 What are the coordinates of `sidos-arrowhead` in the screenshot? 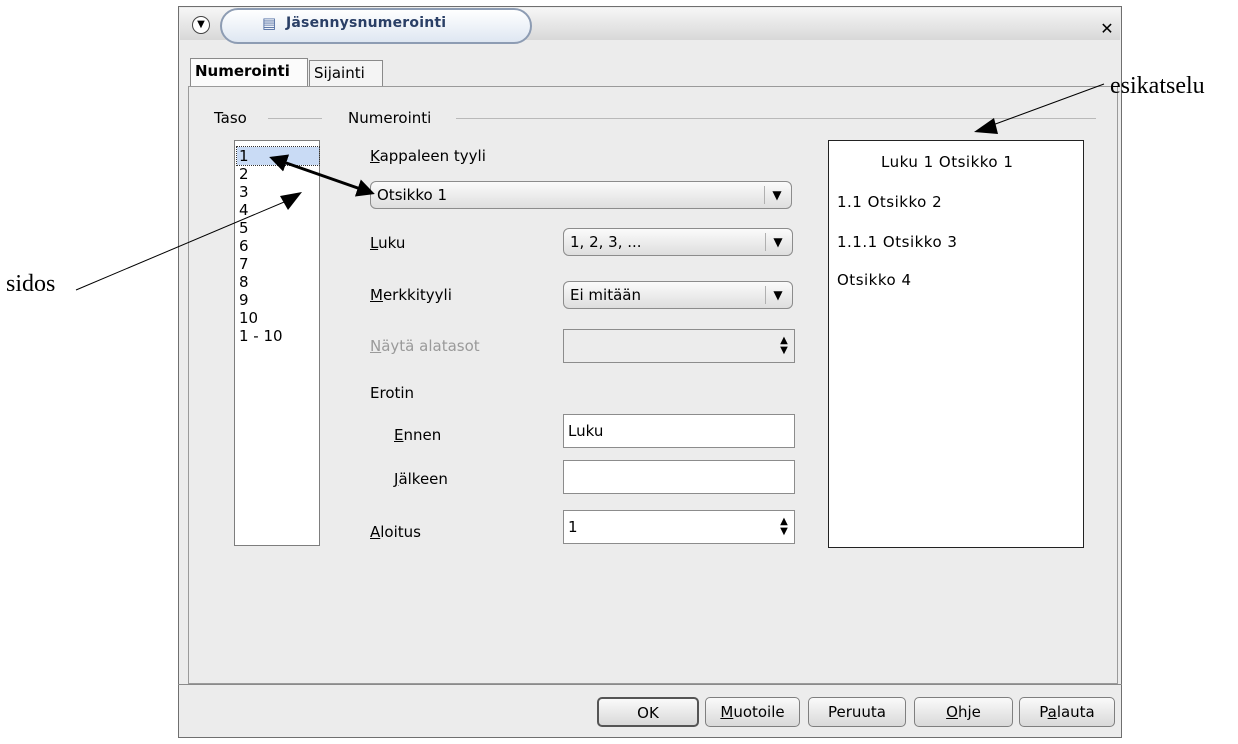 It's located at (291, 201).